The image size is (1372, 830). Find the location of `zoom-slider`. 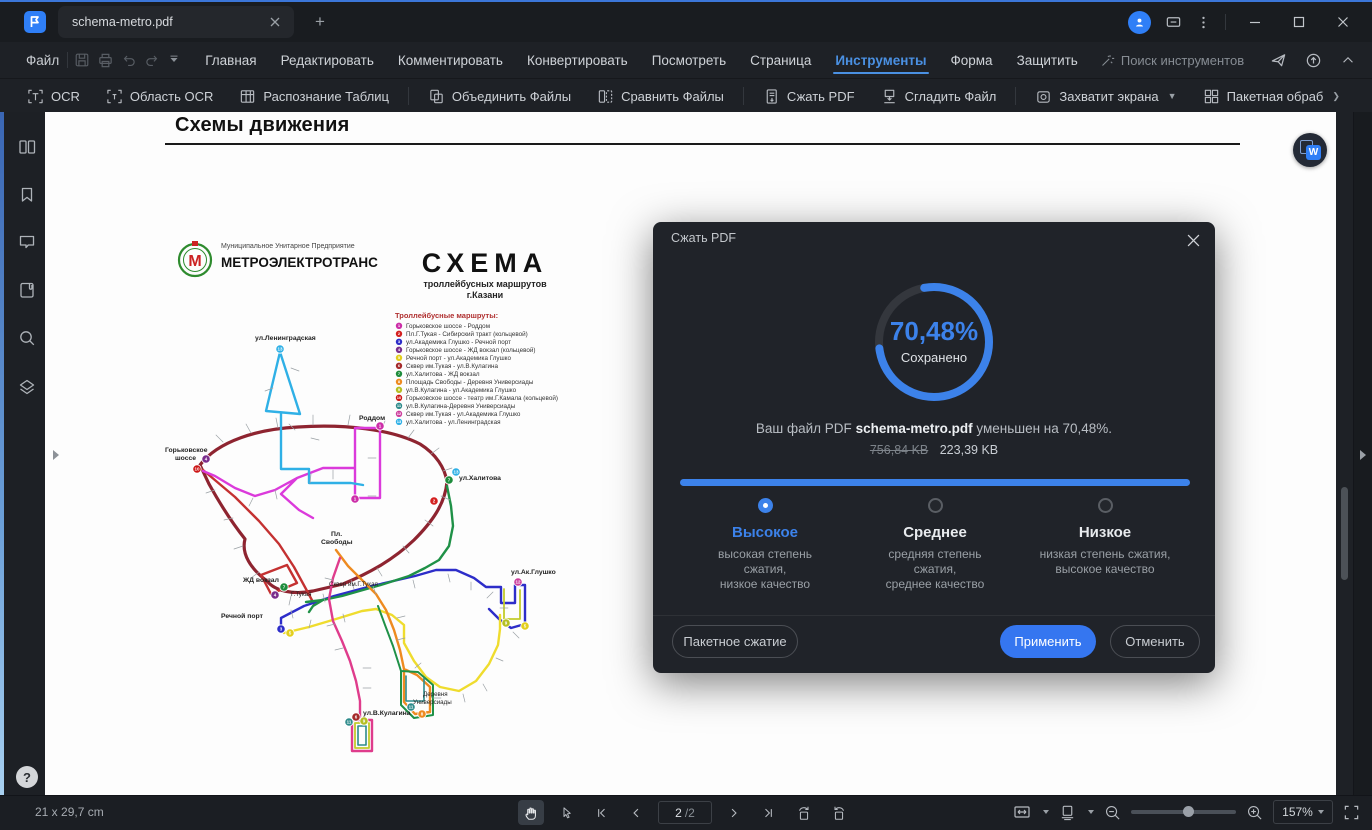

zoom-slider is located at coordinates (1183, 811).